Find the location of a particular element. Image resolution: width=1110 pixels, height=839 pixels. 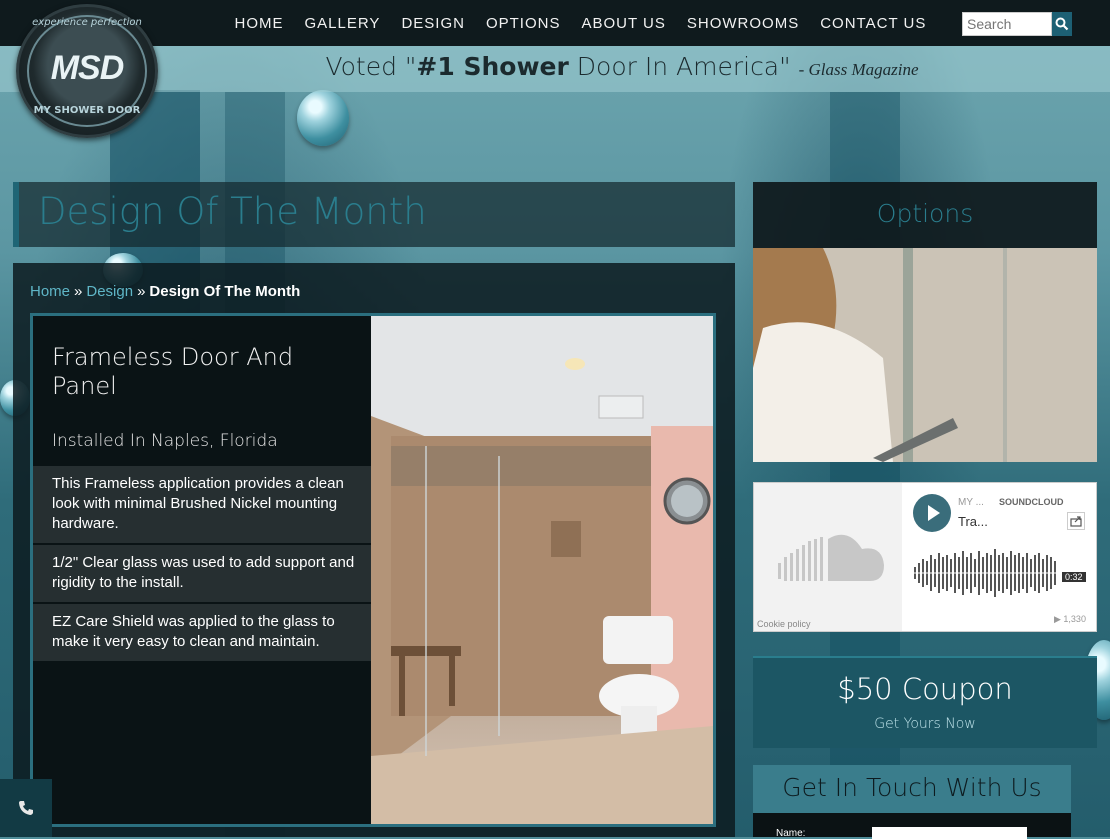

share-button is located at coordinates (1076, 521).